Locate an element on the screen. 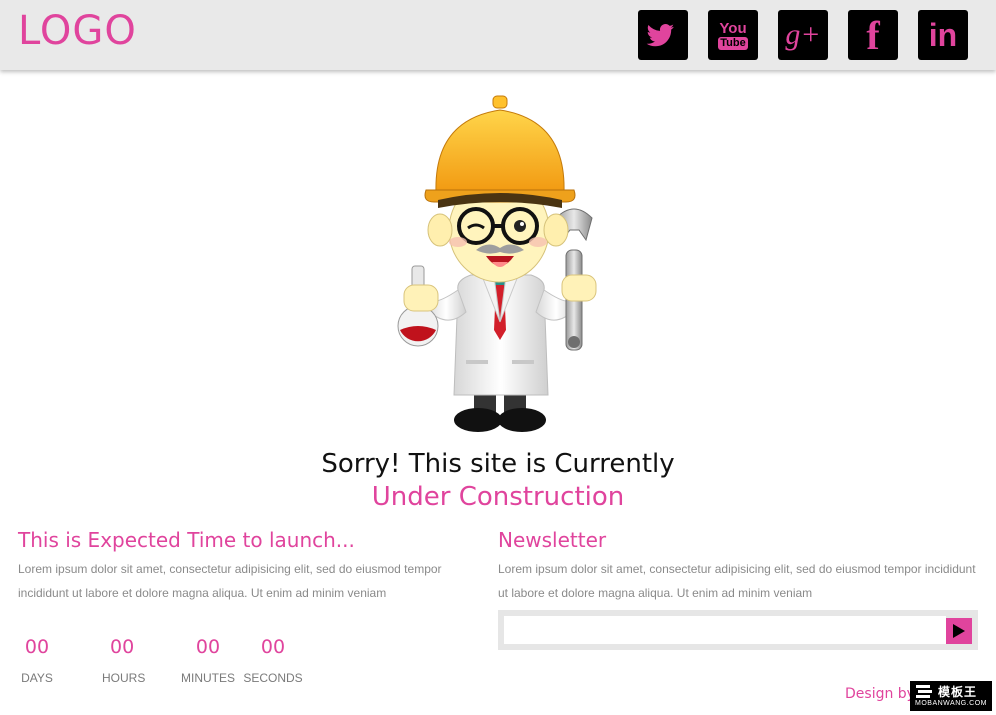  newsletter-submit-button is located at coordinates (959, 631).